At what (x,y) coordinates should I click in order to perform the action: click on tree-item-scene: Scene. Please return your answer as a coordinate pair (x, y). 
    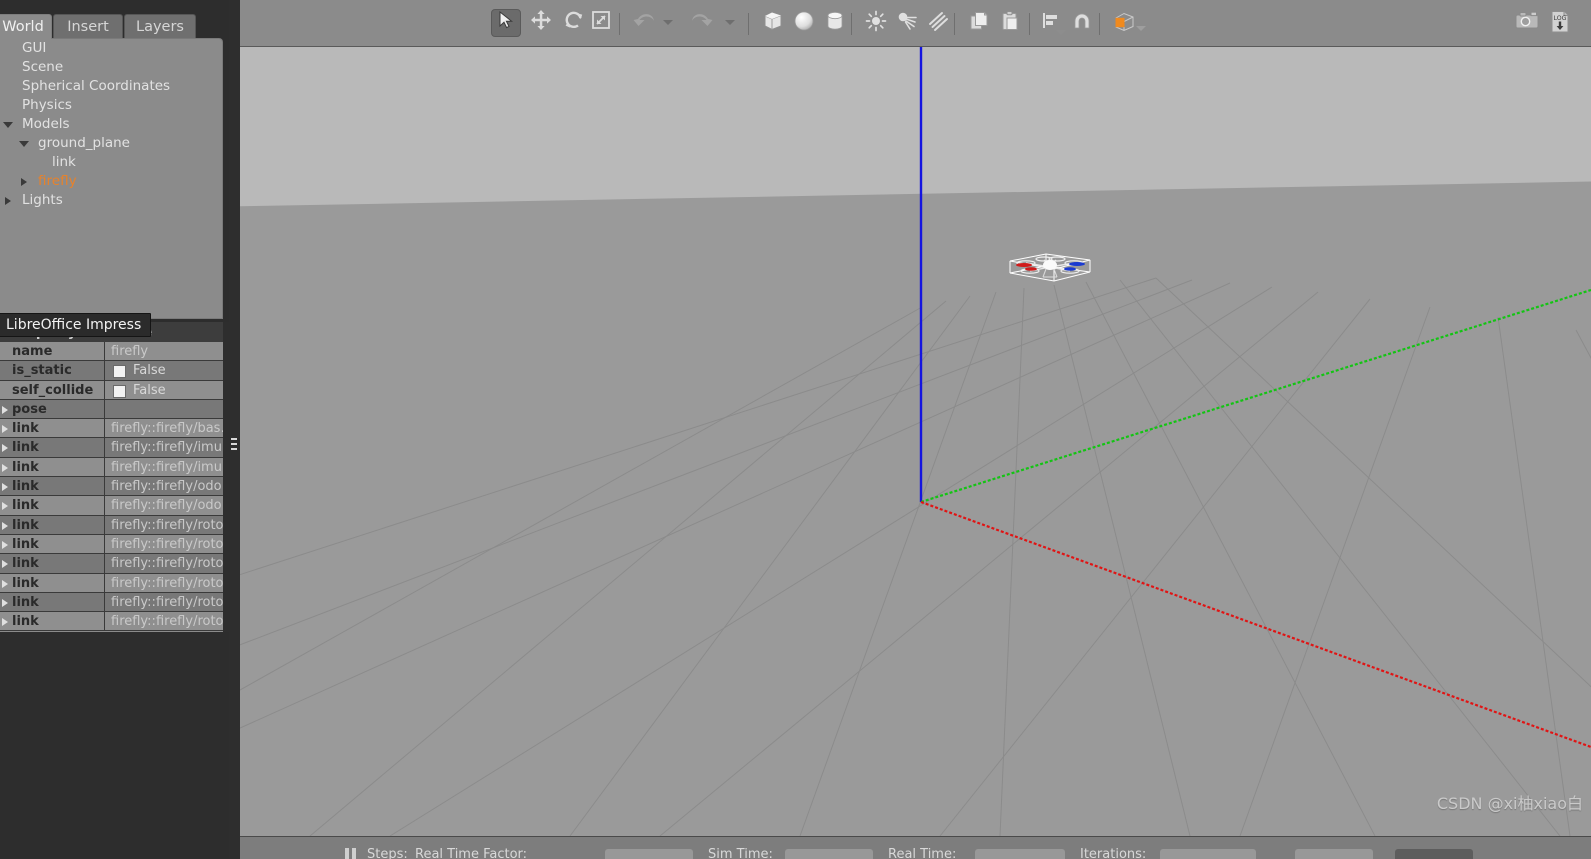
    Looking at the image, I should click on (111, 67).